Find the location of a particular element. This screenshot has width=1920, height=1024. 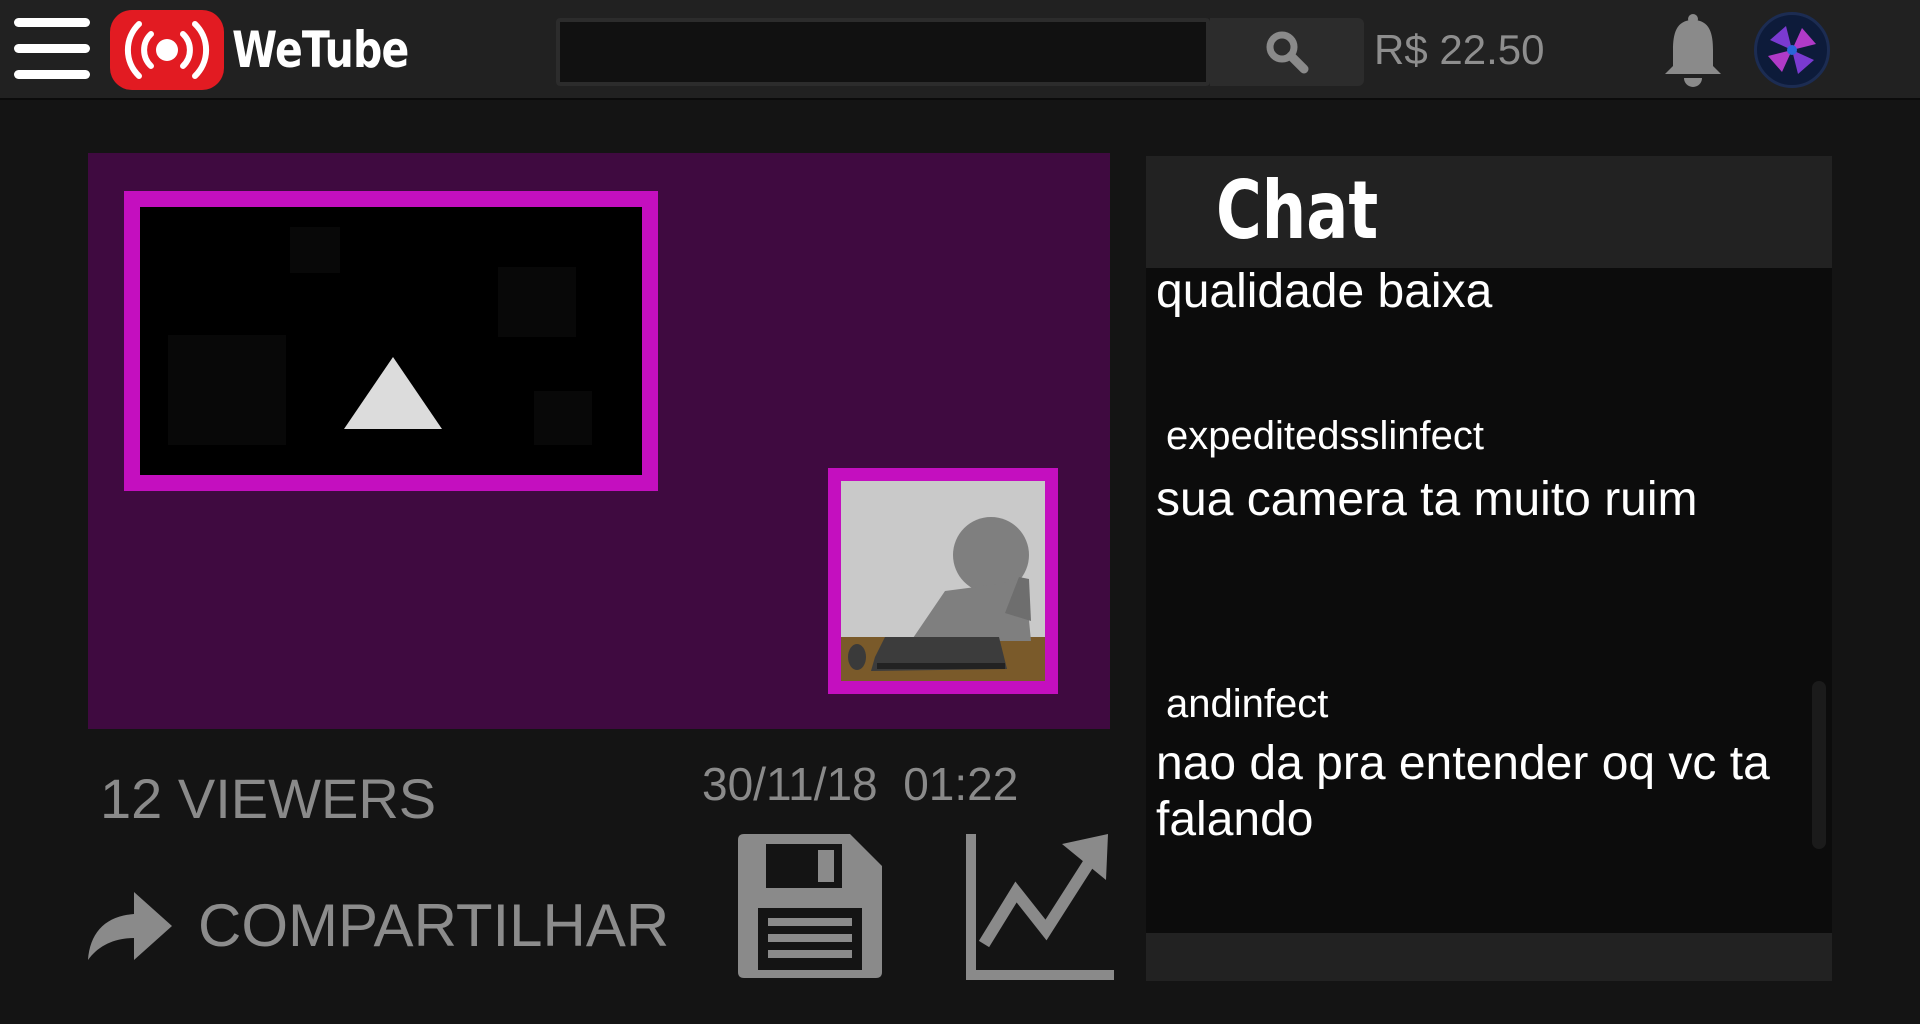

live-broadcast-icon is located at coordinates (167, 50).